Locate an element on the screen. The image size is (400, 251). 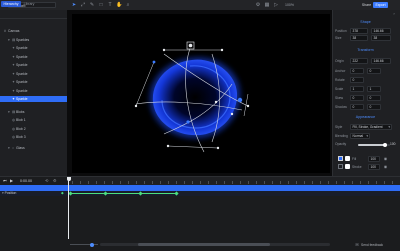
layer-row: ◍Blob 2 is located at coordinates (33, 129).